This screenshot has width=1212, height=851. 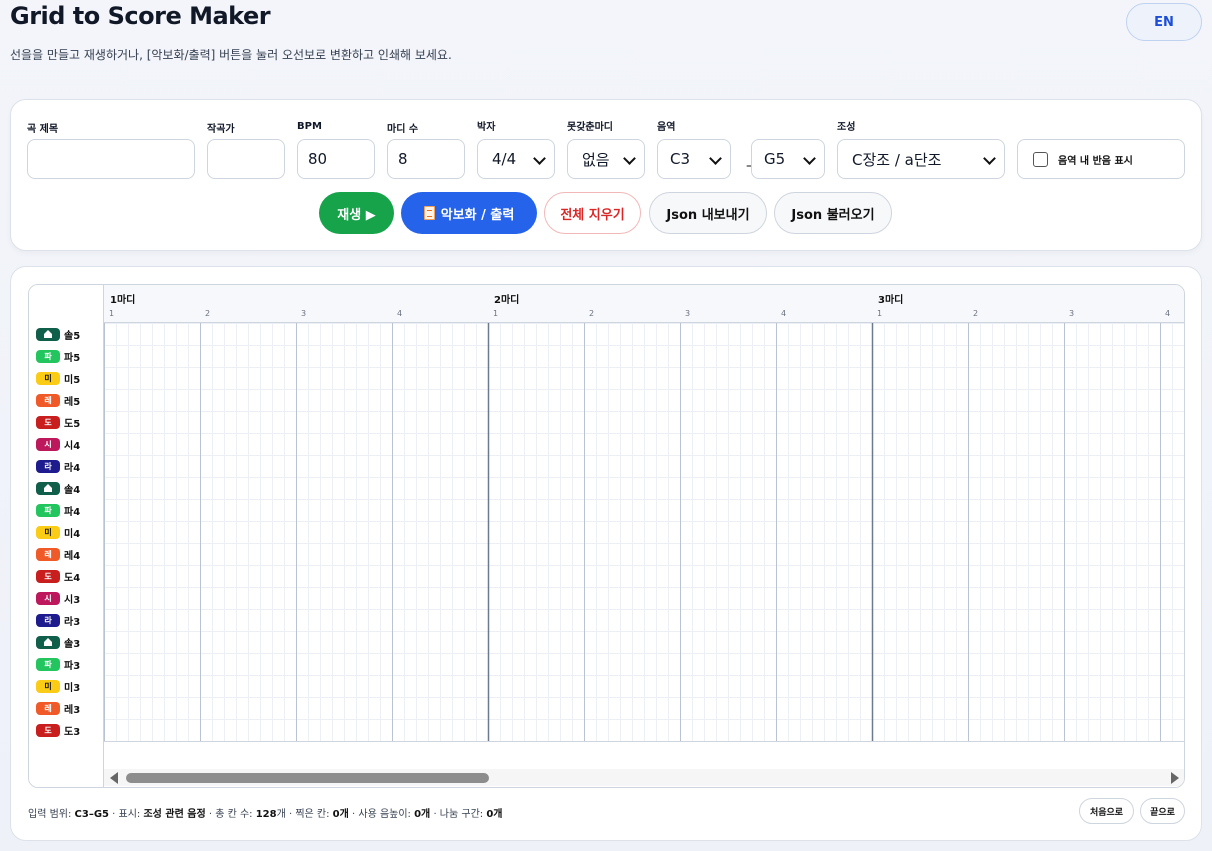 I want to click on song-title-label: 곡 제목, so click(x=43, y=129).